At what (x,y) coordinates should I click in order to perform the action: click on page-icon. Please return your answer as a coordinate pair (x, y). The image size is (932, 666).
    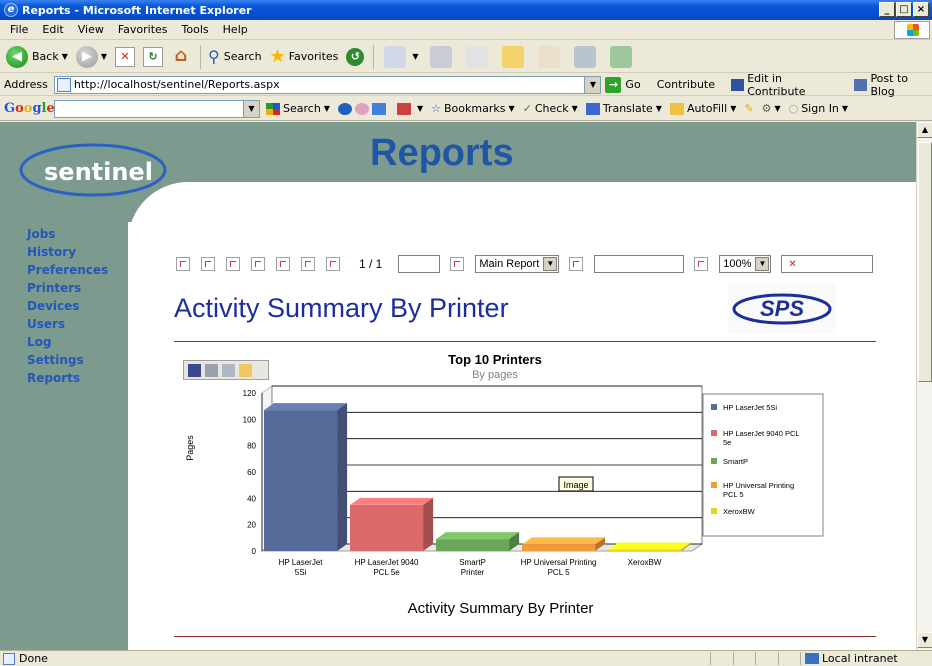
    Looking at the image, I should click on (9, 658).